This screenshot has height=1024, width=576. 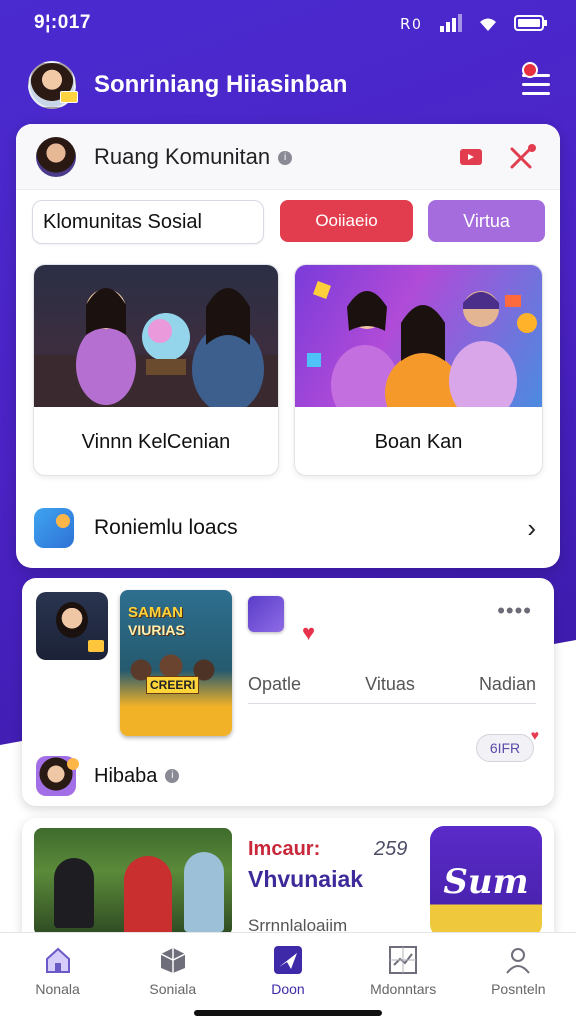 What do you see at coordinates (288, 528) in the screenshot?
I see `community-footer-link: Roniemlu loacs ›` at bounding box center [288, 528].